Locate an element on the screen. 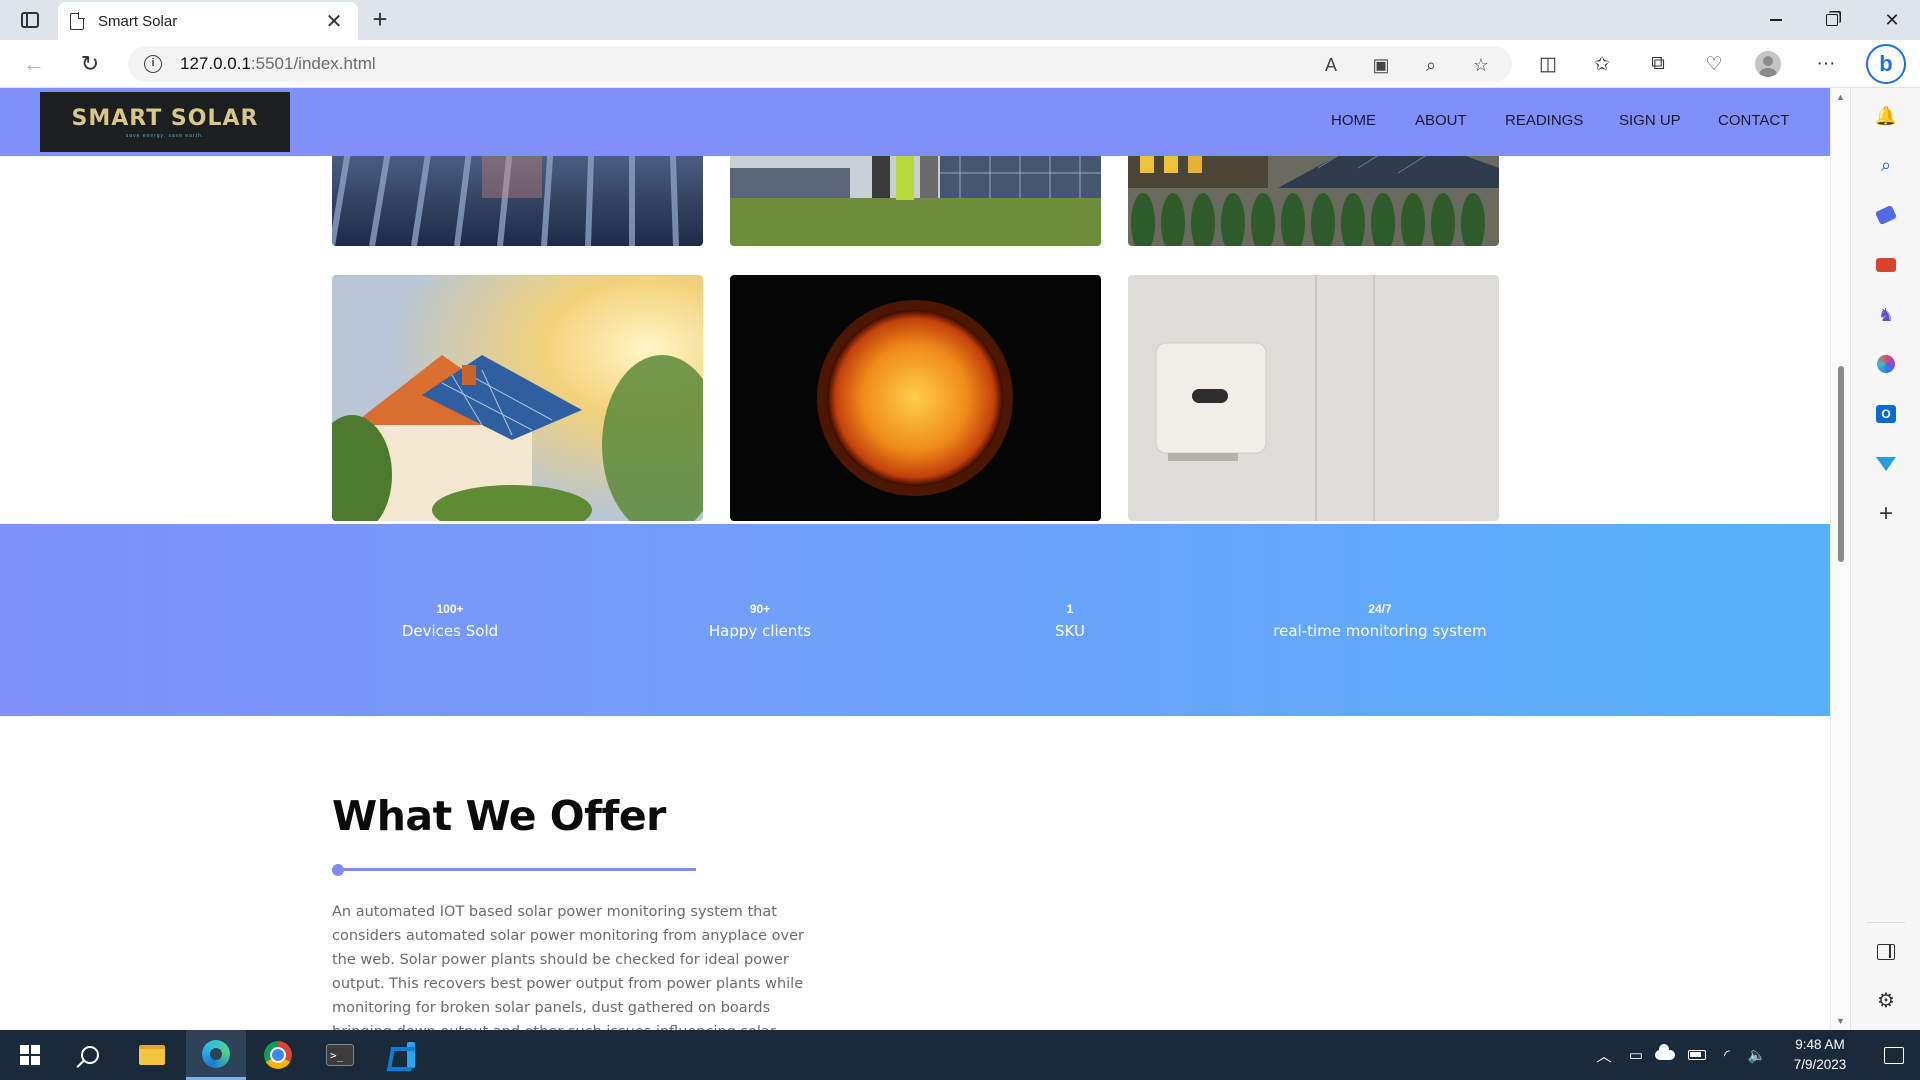  read-aloud-icon: A is located at coordinates (1331, 65).